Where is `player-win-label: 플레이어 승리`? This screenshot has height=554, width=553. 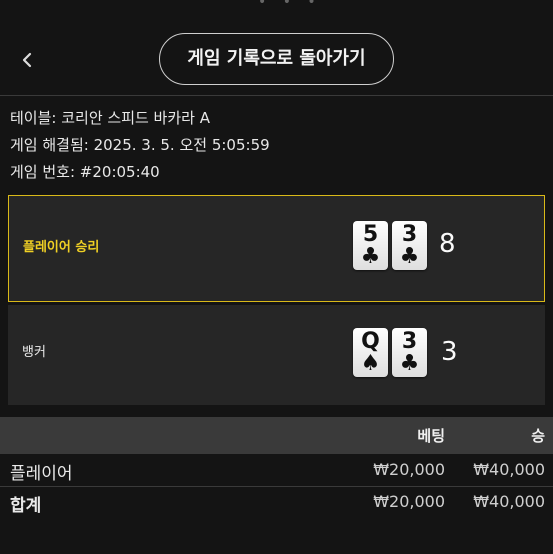 player-win-label: 플레이어 승리 is located at coordinates (61, 247).